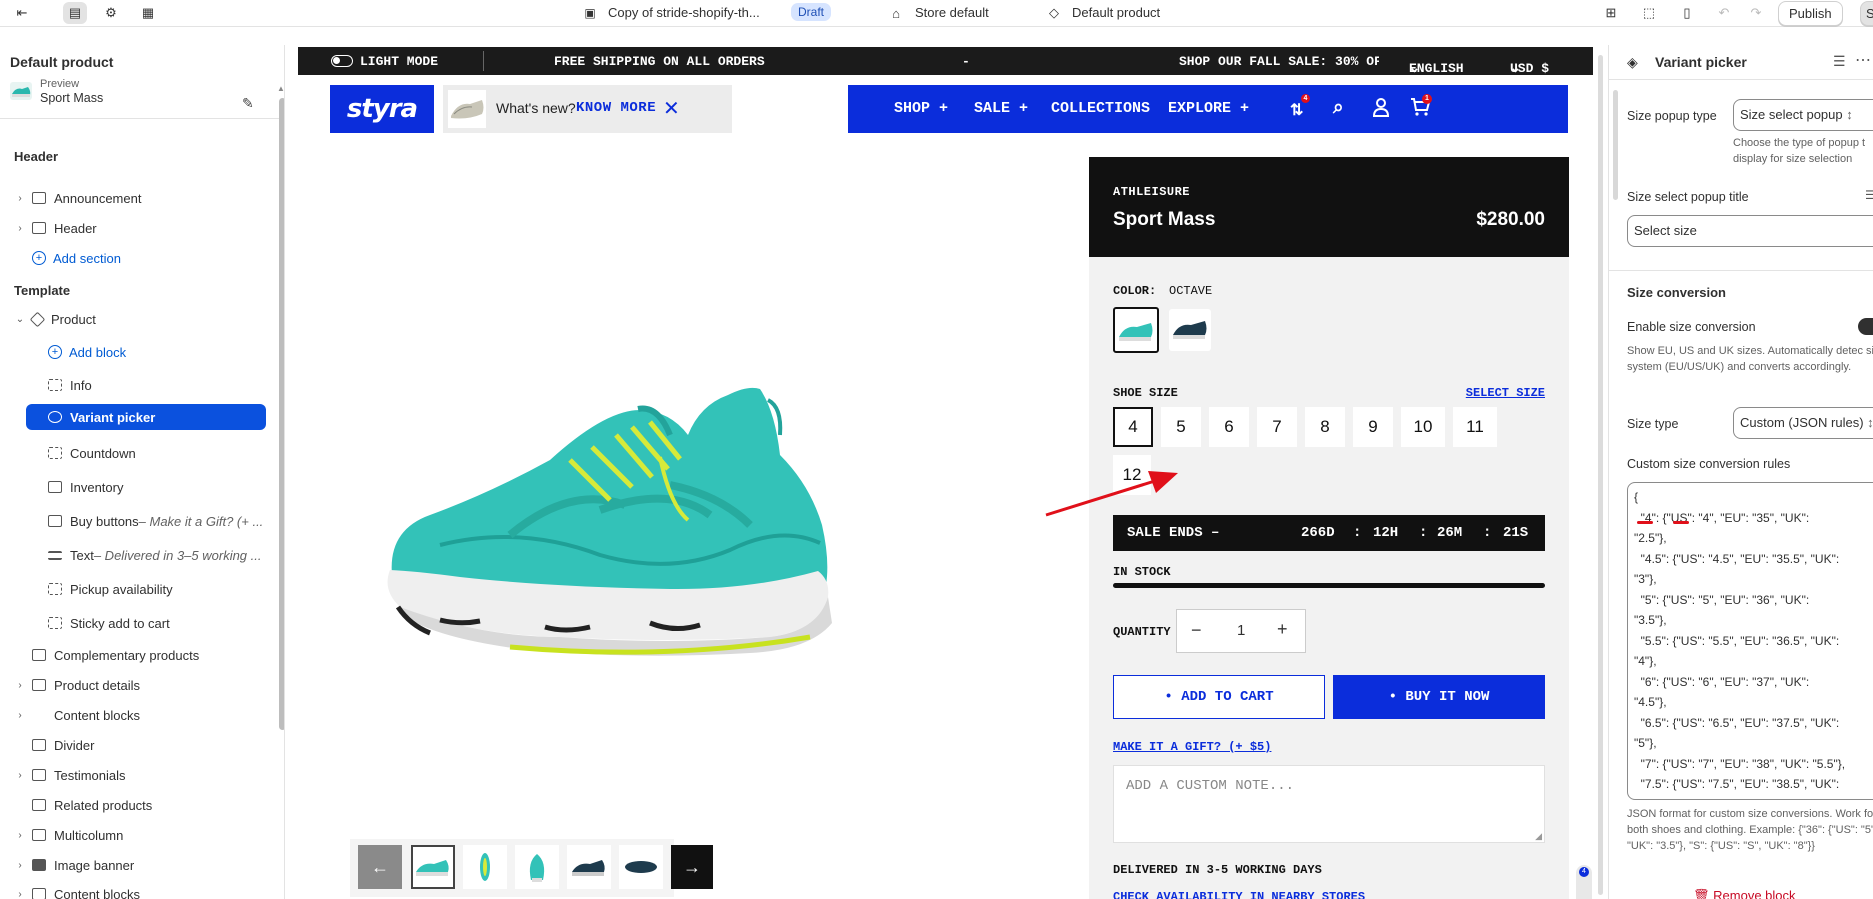 The image size is (1873, 899). What do you see at coordinates (1863, 60) in the screenshot?
I see `more-options-icon: ⋯` at bounding box center [1863, 60].